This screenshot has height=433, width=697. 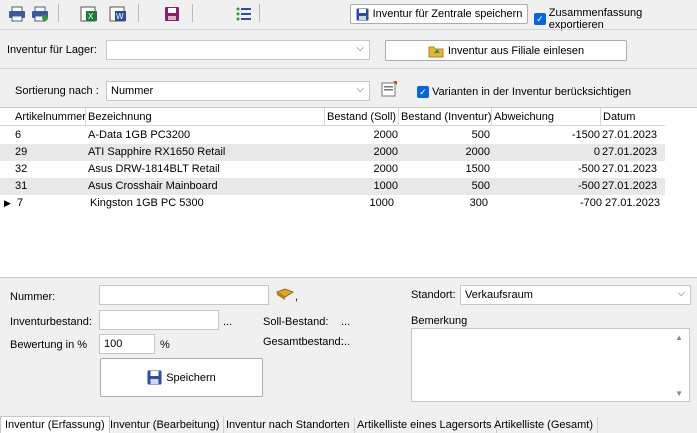 I want to click on save-button: Speichern, so click(x=181, y=377).